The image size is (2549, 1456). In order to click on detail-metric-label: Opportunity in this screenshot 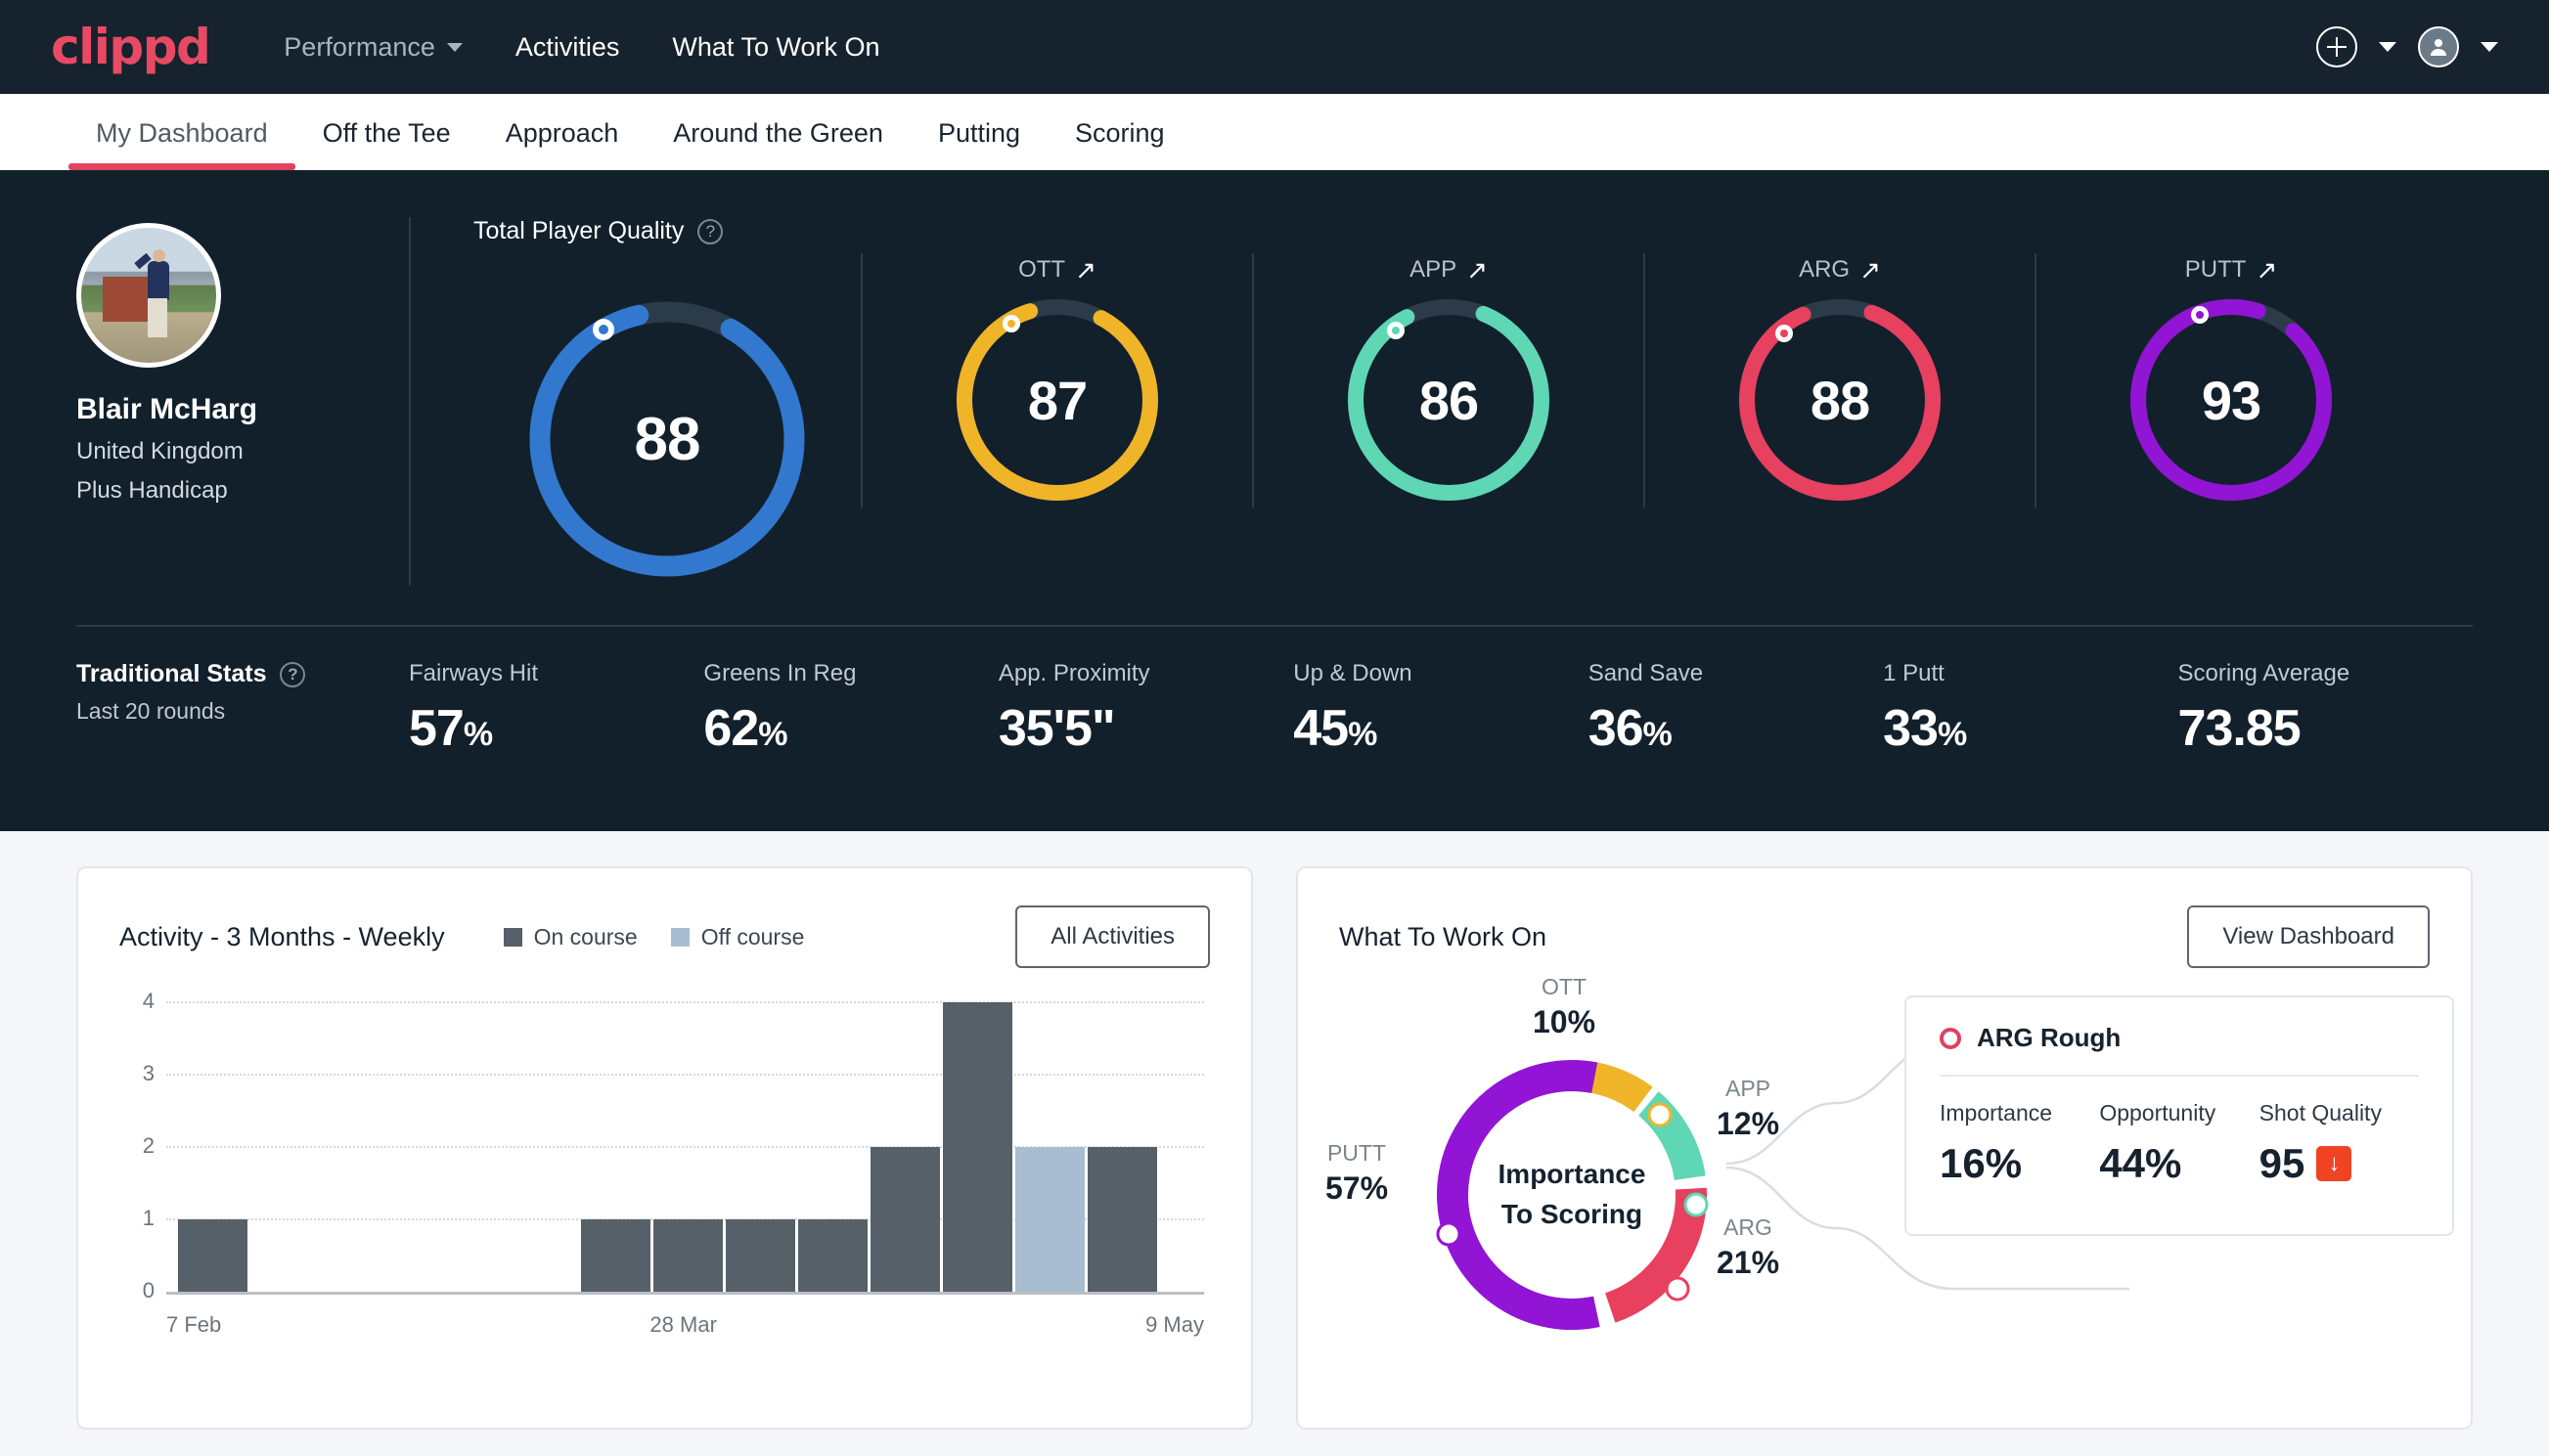, I will do `click(2158, 1112)`.